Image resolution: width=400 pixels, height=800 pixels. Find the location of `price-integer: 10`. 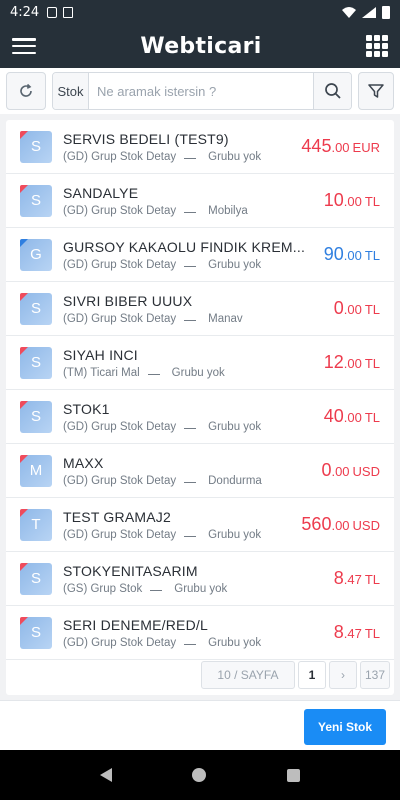

price-integer: 10 is located at coordinates (333, 200).